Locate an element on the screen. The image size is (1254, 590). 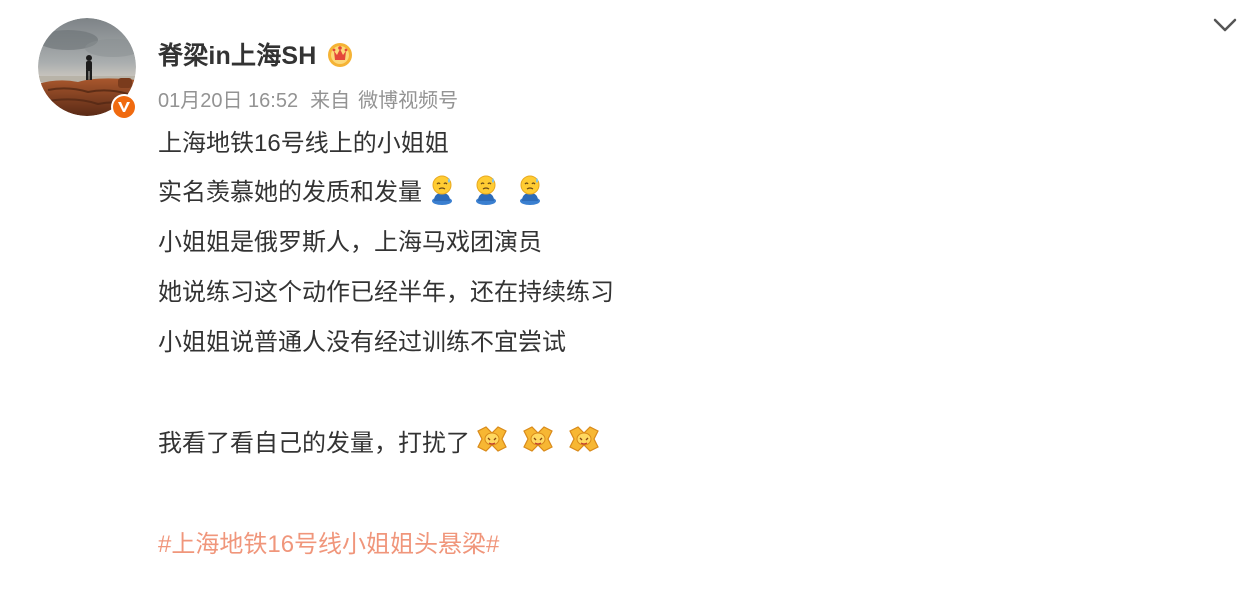
author-header: 脊梁in上海SH is located at coordinates (256, 54).